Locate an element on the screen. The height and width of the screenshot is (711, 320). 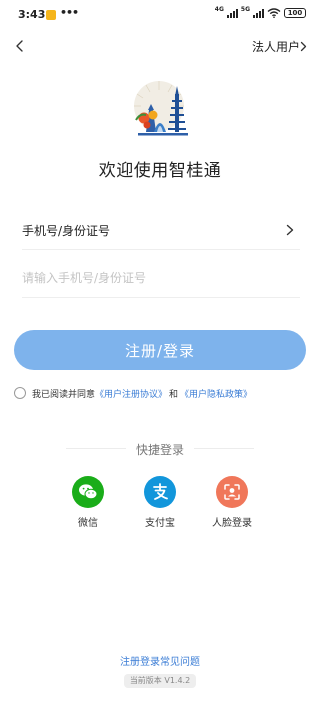
agreement-checkbox is located at coordinates (20, 393).